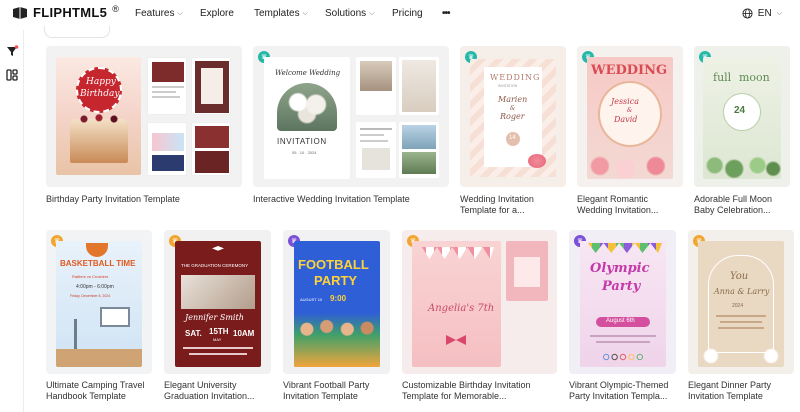  I want to click on nav-explore-label: Explore, so click(217, 13).